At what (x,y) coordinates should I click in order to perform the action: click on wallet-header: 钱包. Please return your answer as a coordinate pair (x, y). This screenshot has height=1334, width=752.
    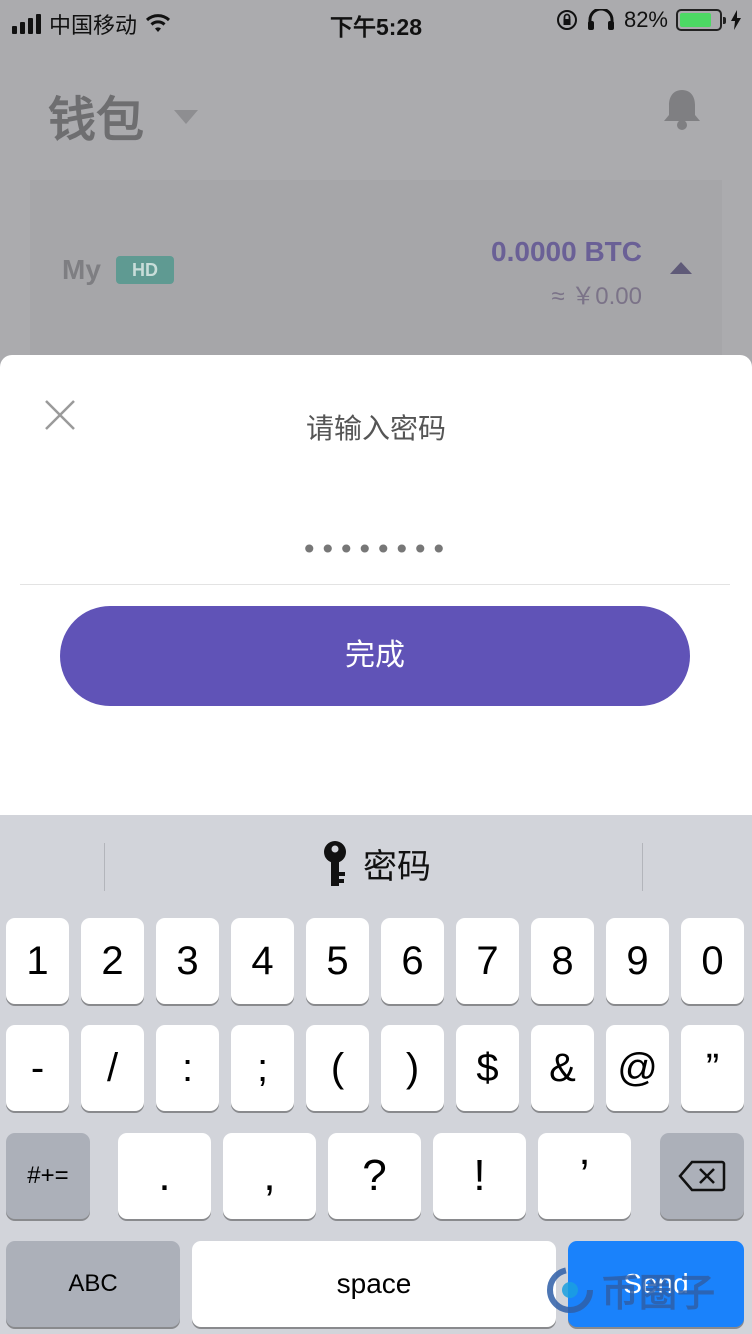
    Looking at the image, I should click on (123, 115).